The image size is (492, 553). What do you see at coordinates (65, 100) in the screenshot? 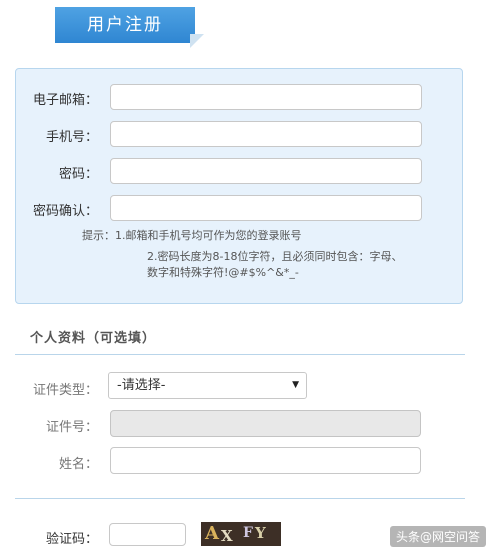
I see `email-label: 电子邮箱：` at bounding box center [65, 100].